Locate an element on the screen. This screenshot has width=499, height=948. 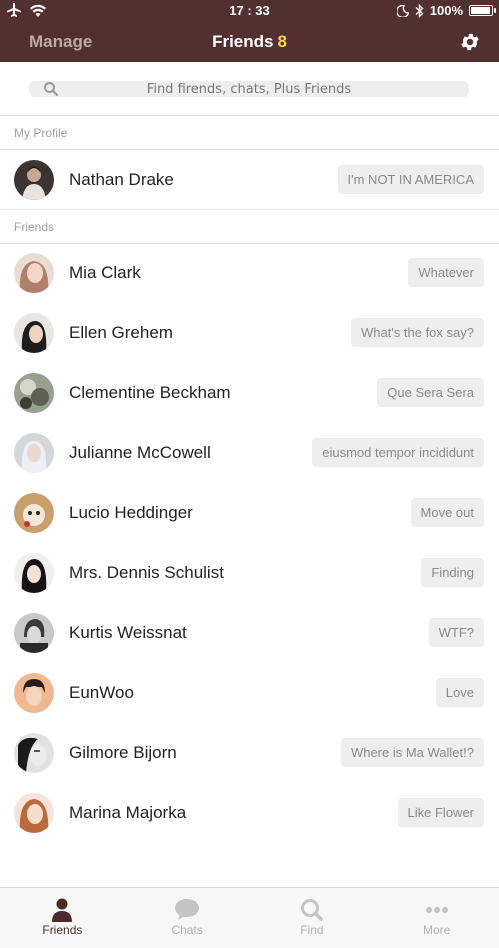
nav-bar: Manage Friends 8 is located at coordinates (249, 42).